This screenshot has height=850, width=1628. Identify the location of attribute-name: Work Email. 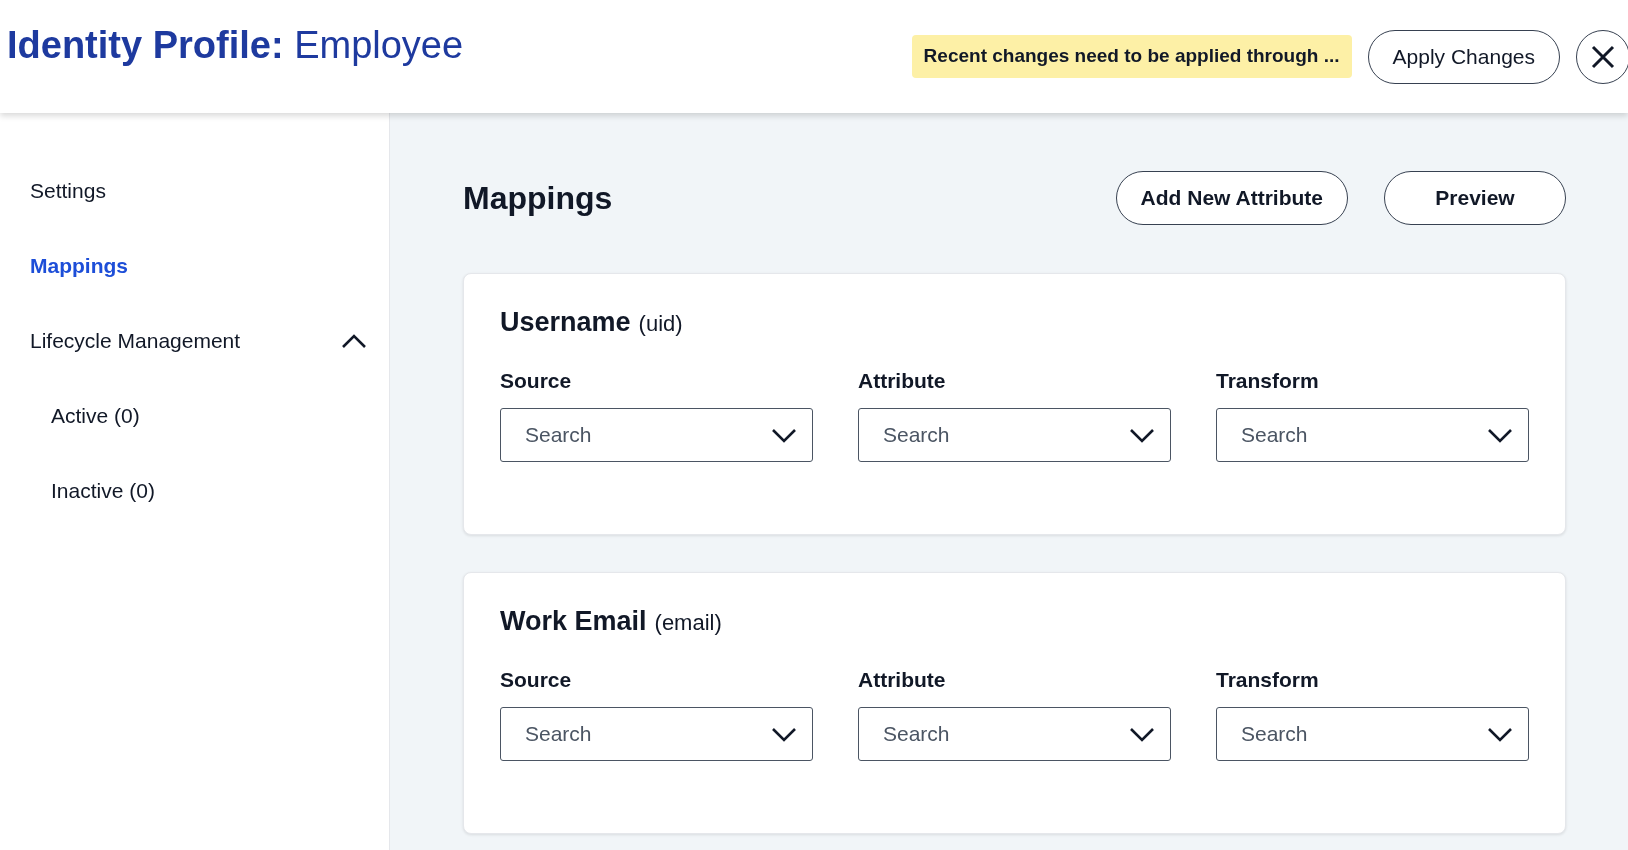
(573, 621).